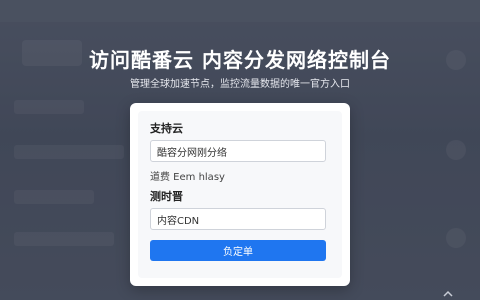 This screenshot has height=300, width=480. Describe the element at coordinates (166, 128) in the screenshot. I see `section-label-primary: 支持云` at that location.